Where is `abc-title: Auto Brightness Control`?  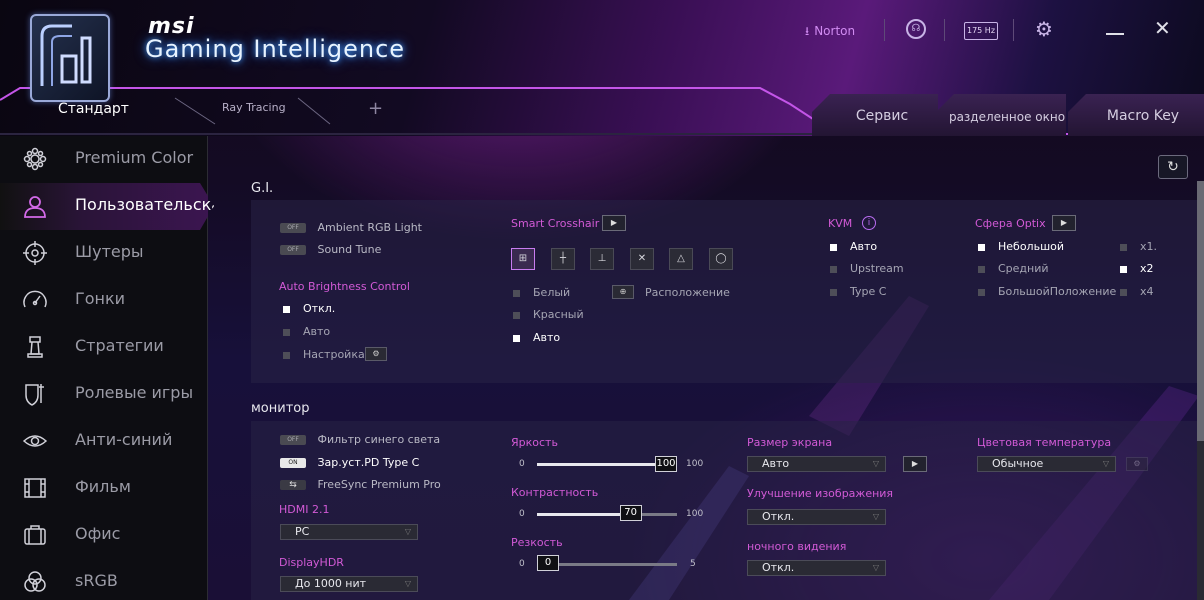
abc-title: Auto Brightness Control is located at coordinates (344, 286).